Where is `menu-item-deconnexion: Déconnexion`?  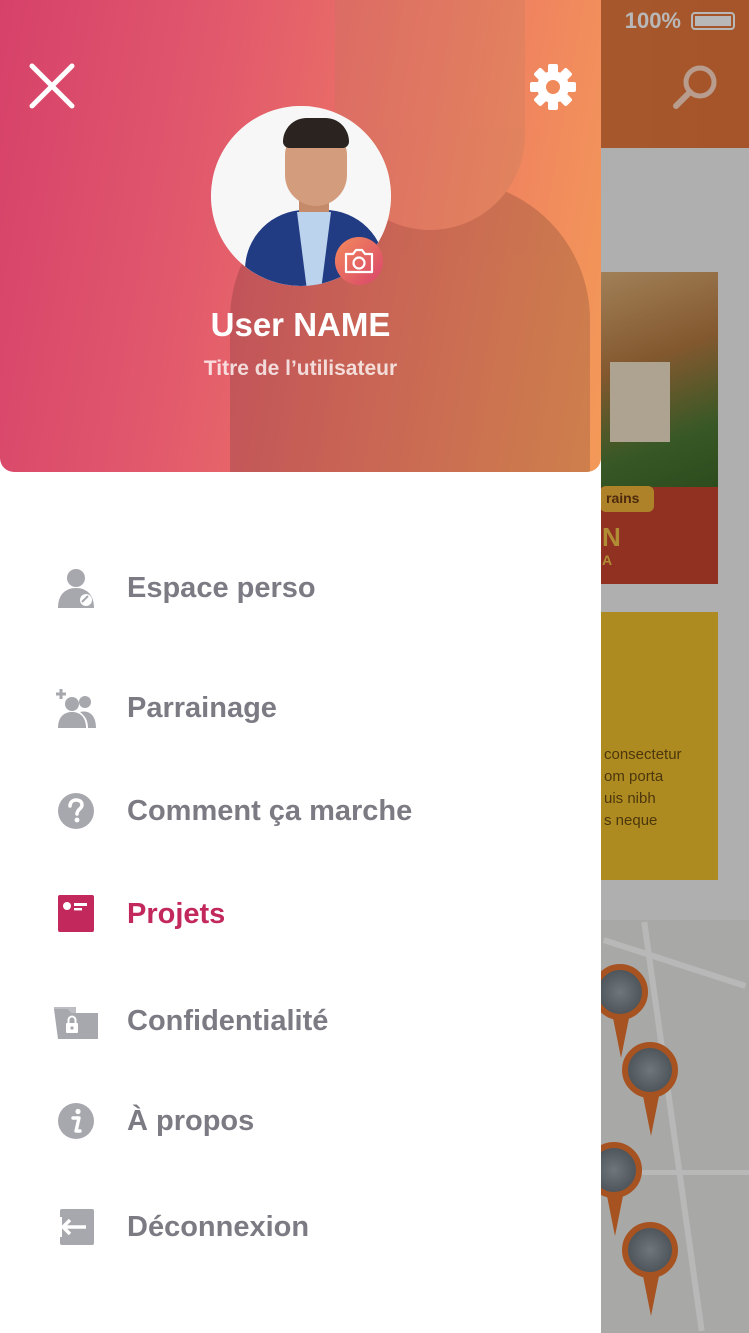
menu-item-deconnexion: Déconnexion is located at coordinates (300, 1227).